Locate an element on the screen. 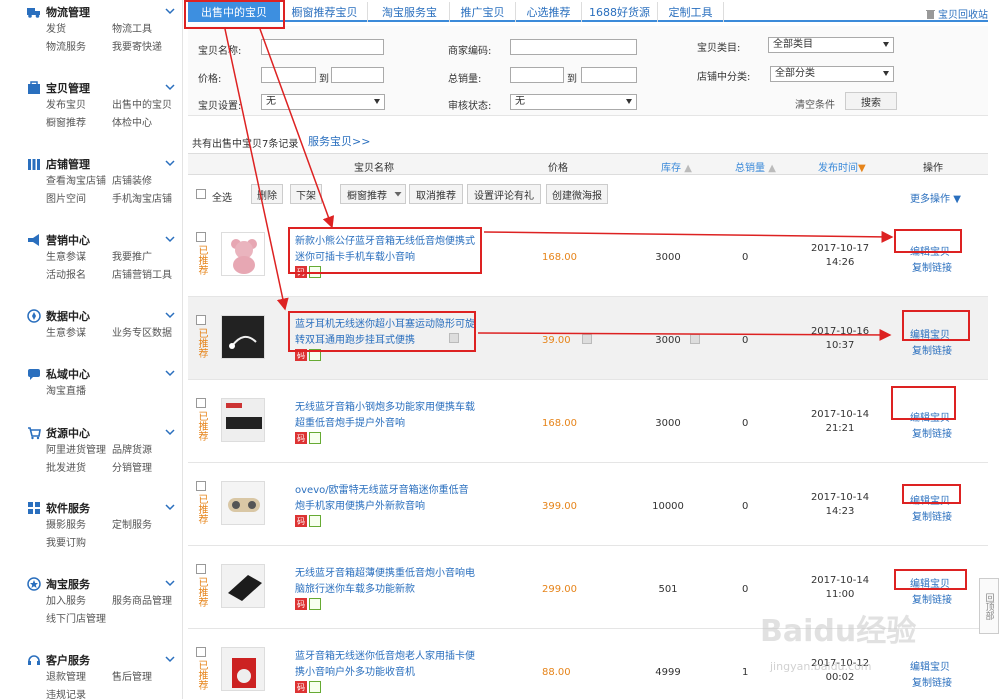 The width and height of the screenshot is (1000, 699). product-title-link: 无线蓝牙音箱小钢炮多功能家用便携车载超重低音炮手提户外音响 is located at coordinates (385, 416).